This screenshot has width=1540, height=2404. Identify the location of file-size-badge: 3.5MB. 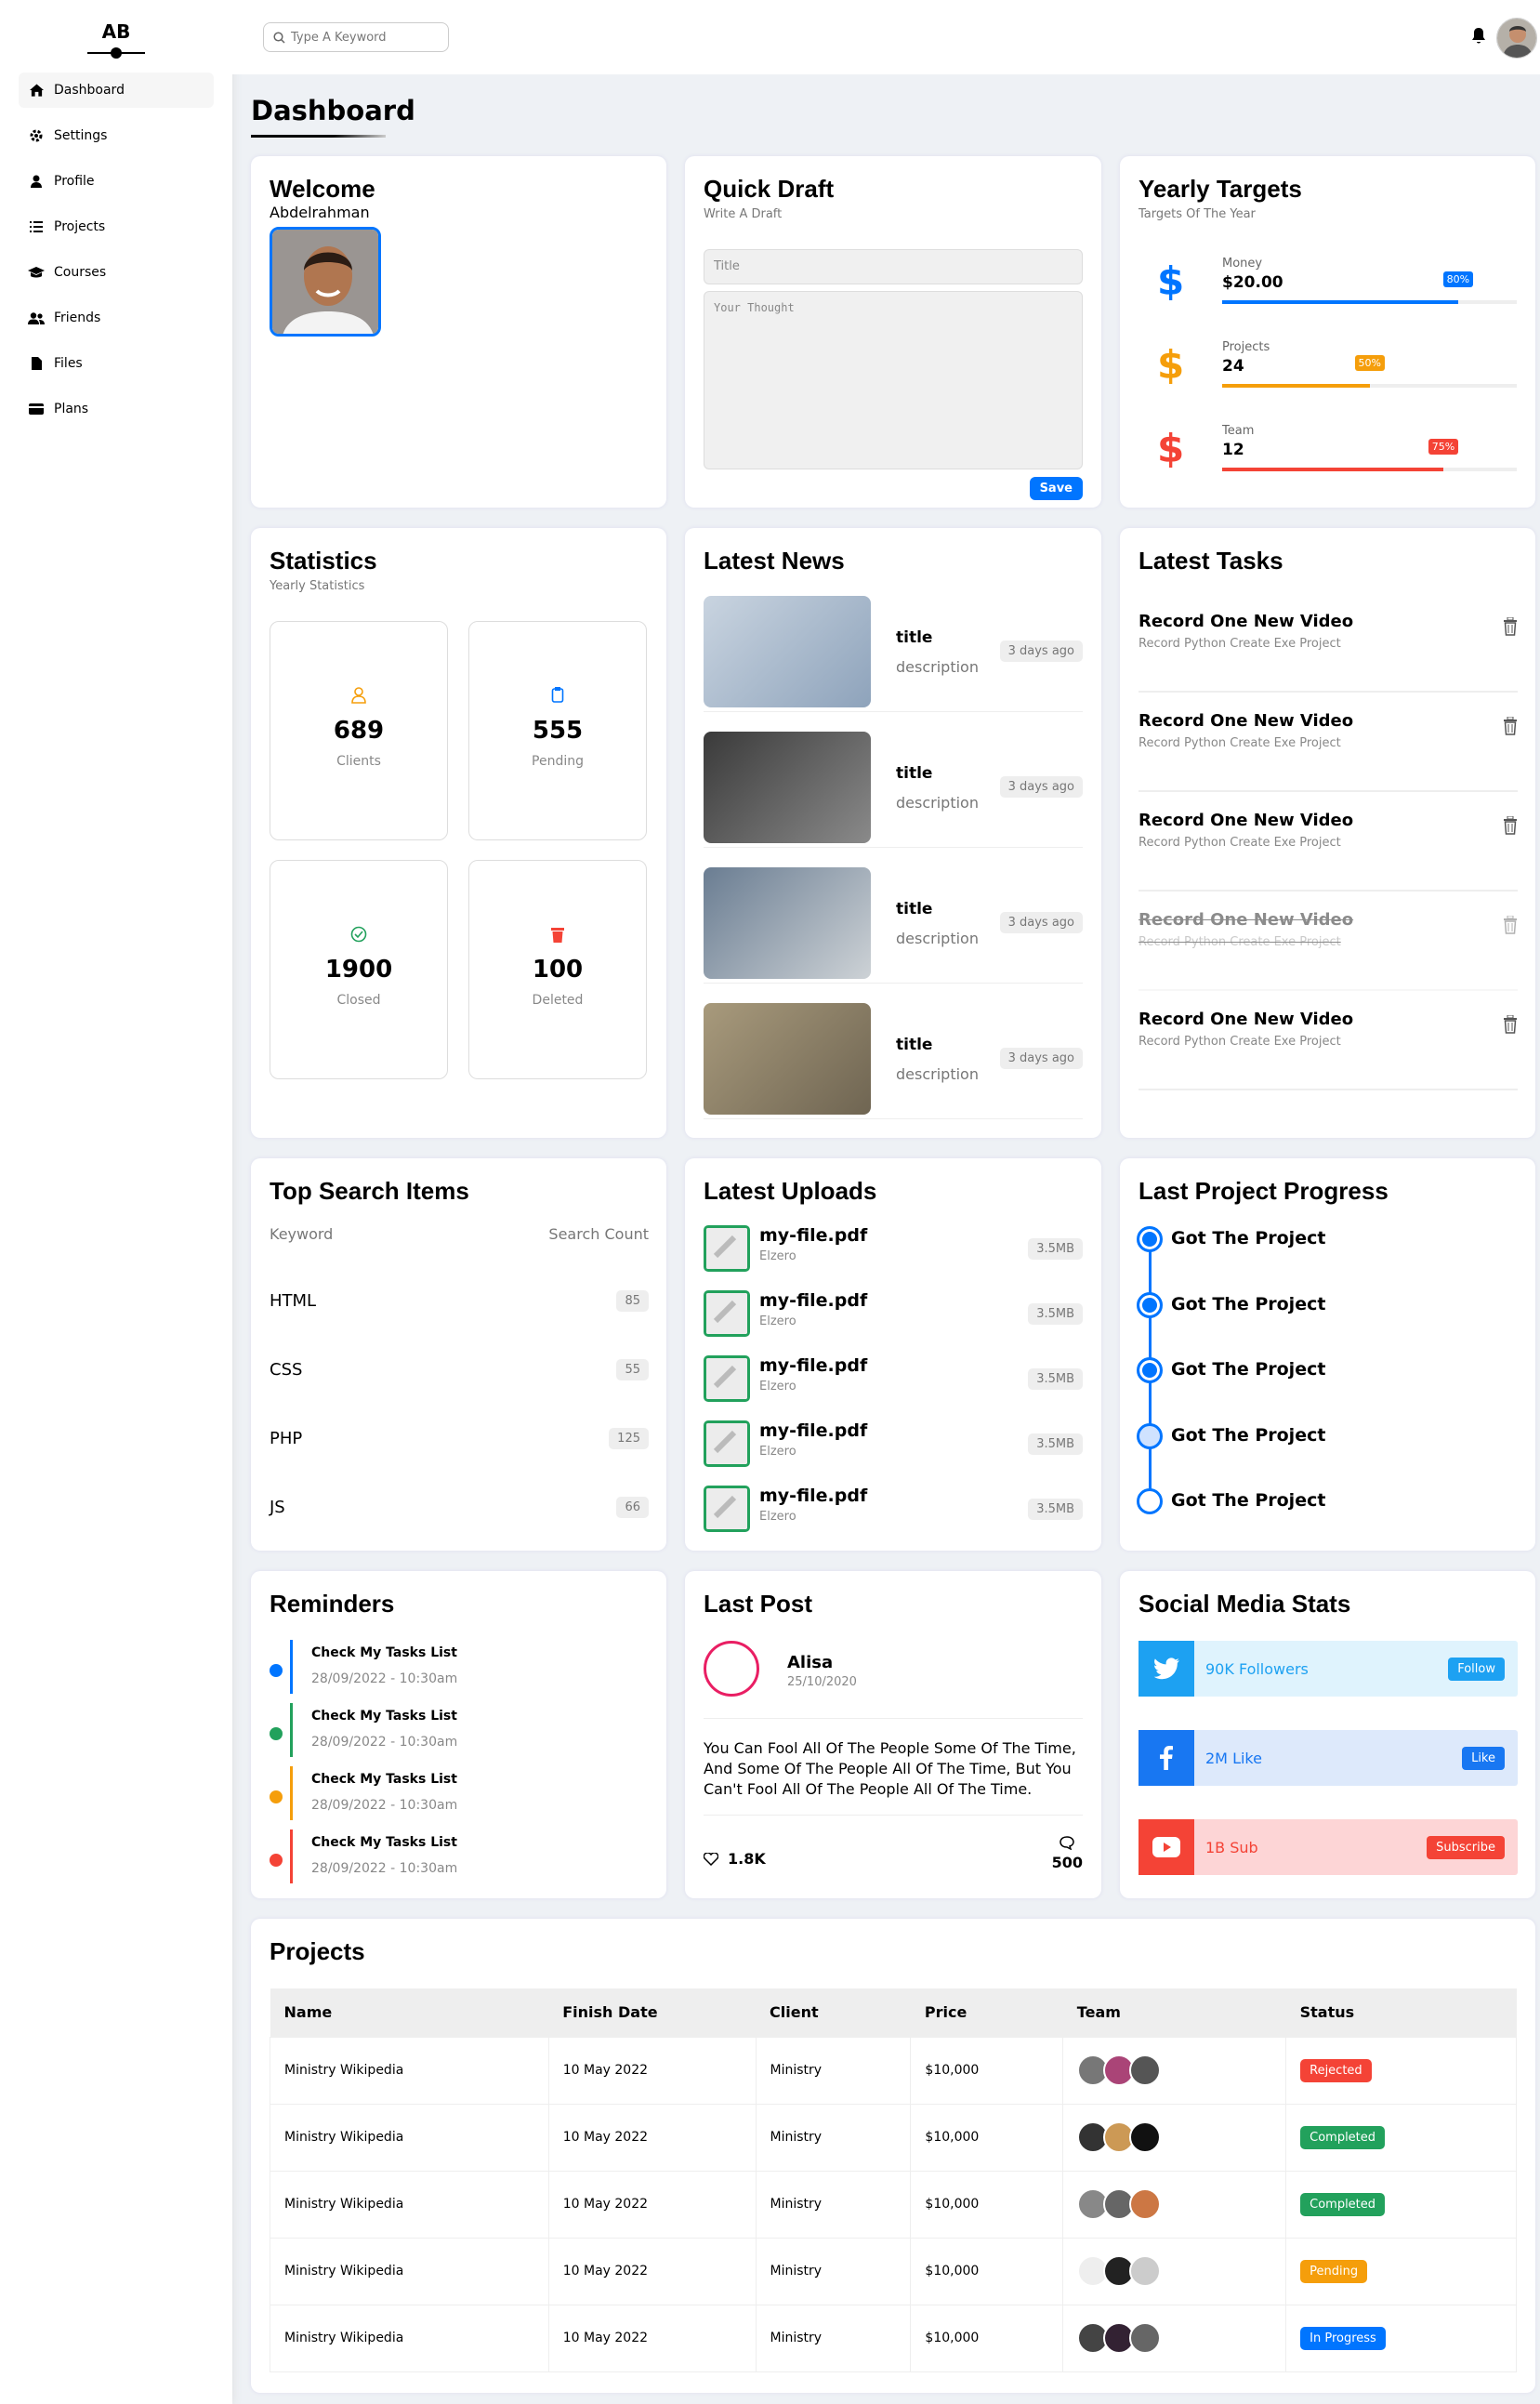
(1055, 1379).